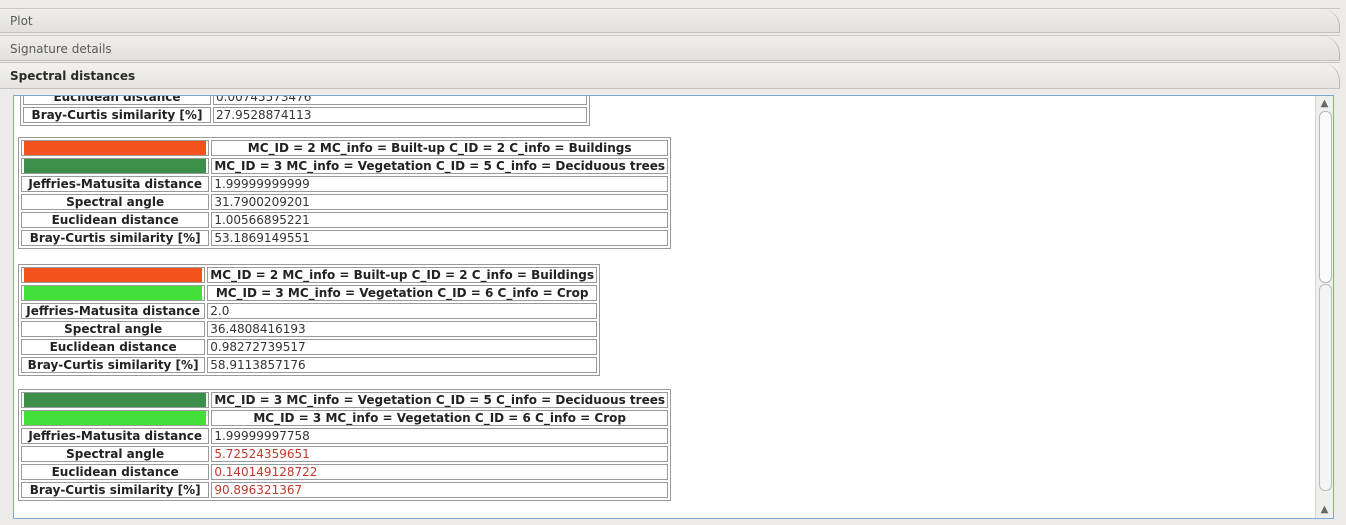 This screenshot has width=1346, height=525. Describe the element at coordinates (402, 329) in the screenshot. I see `spectral-angle-value: 36.4808416193` at that location.